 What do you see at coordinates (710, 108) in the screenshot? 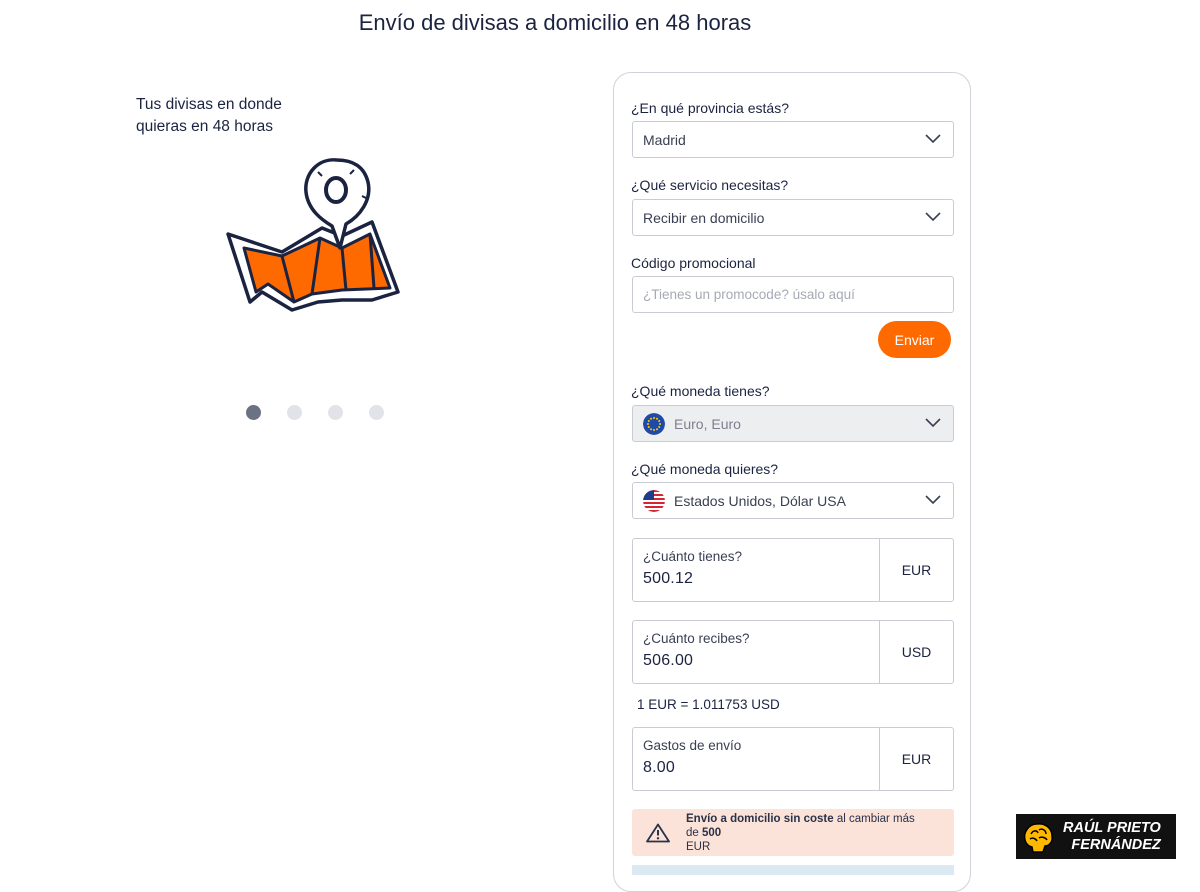
I see `province-label: ¿En qué provincia estás?` at bounding box center [710, 108].